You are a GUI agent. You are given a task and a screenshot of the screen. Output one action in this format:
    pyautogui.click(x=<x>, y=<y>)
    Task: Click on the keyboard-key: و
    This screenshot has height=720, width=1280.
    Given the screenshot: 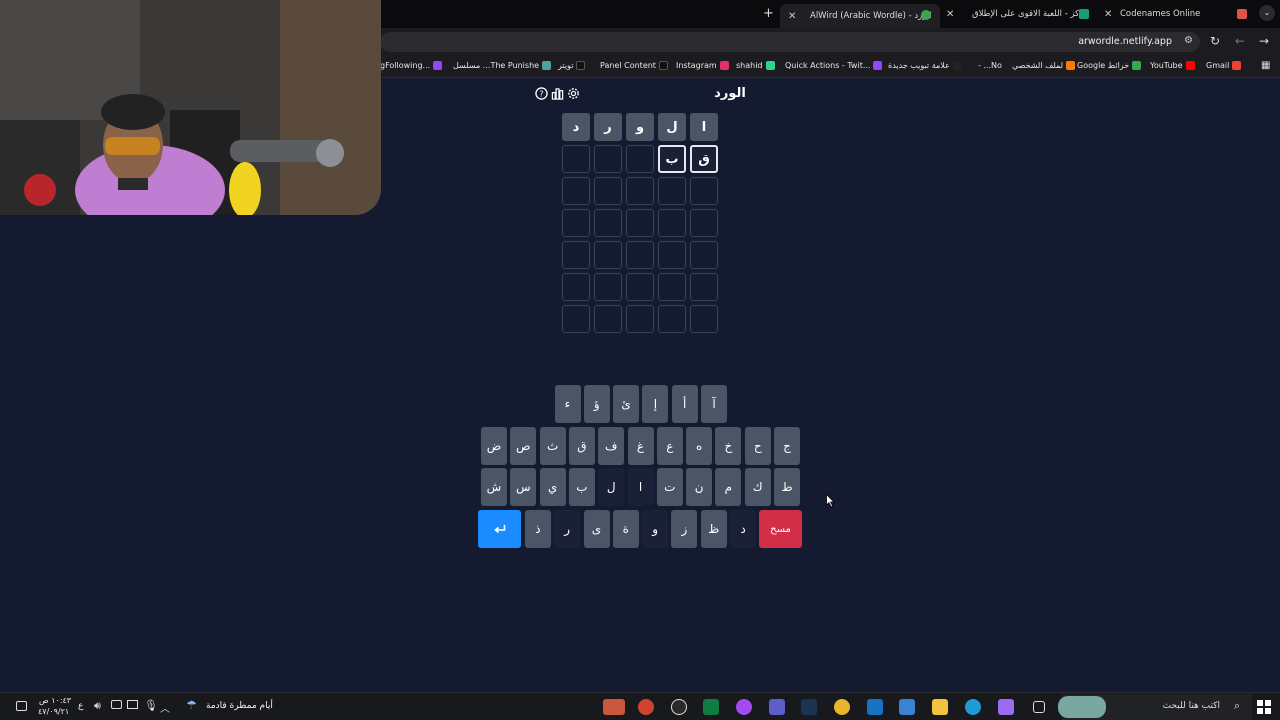 What is the action you would take?
    pyautogui.click(x=655, y=529)
    